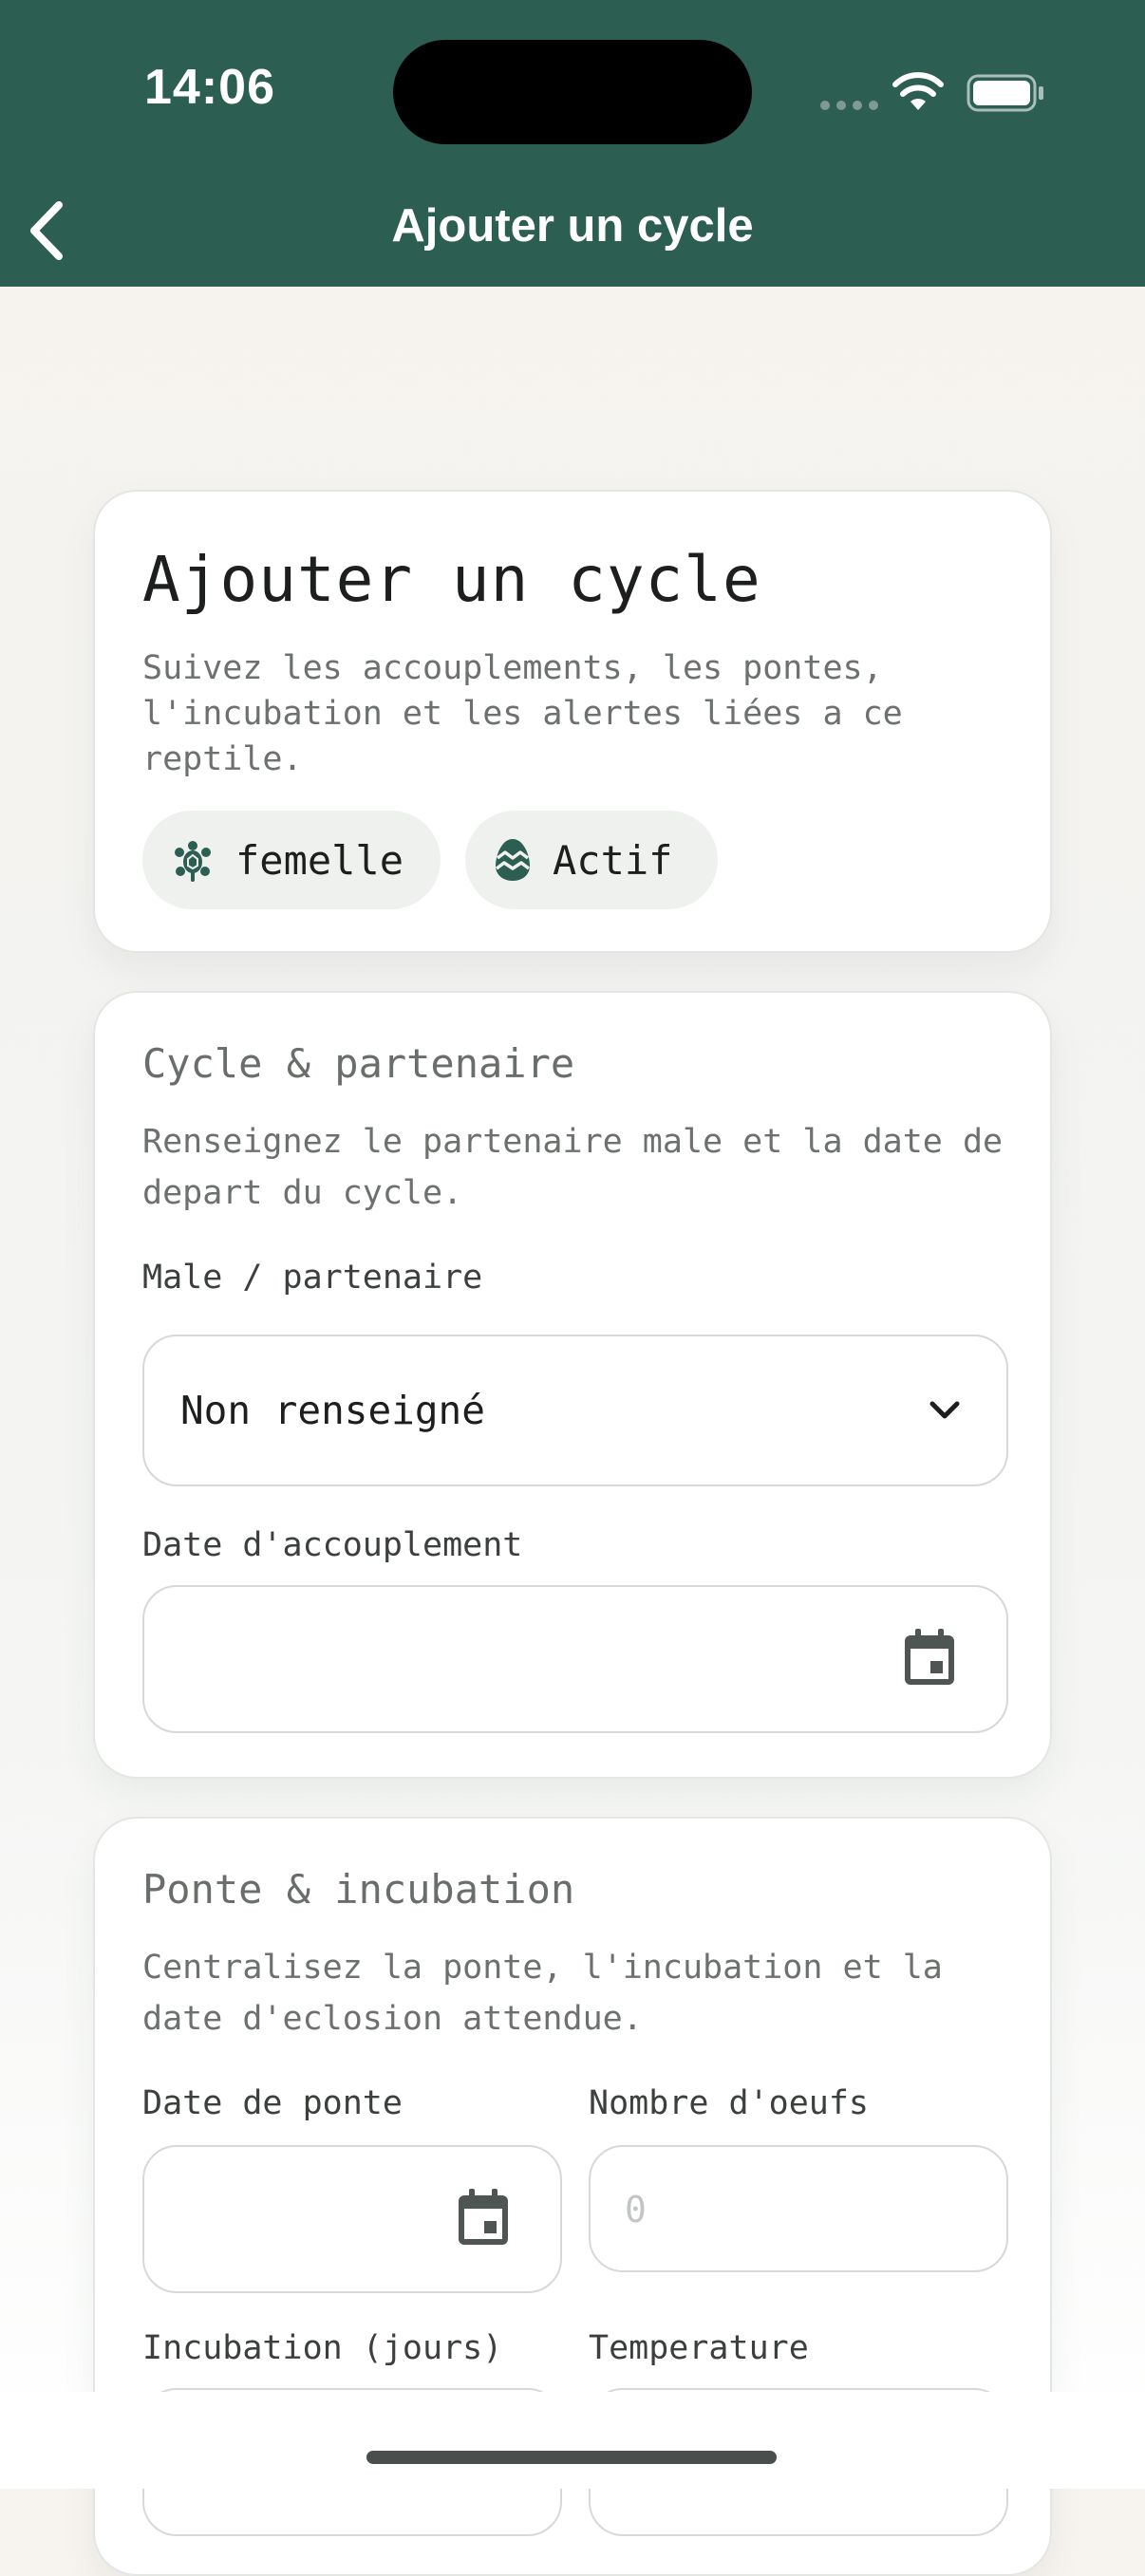  I want to click on app-header: 14:06 Ajouter un cycle, so click(572, 143).